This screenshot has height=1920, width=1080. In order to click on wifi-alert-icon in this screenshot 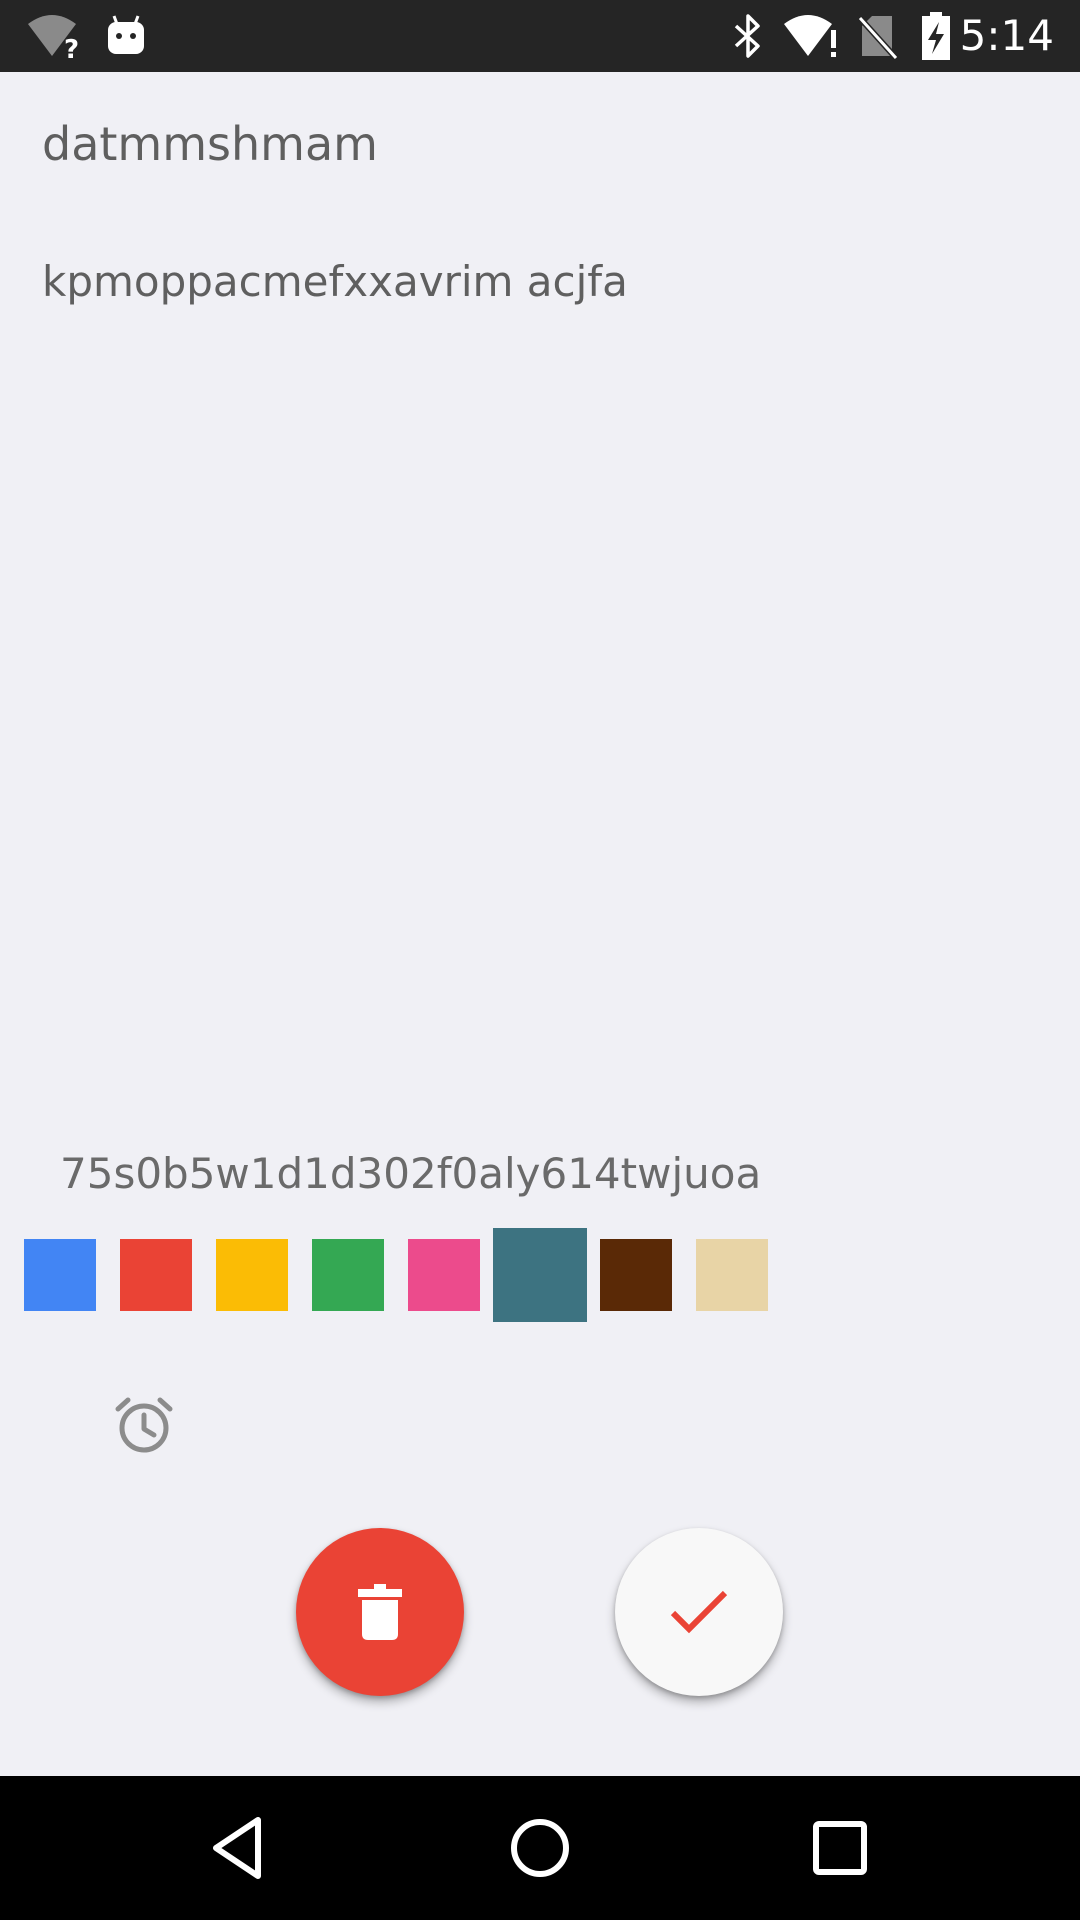, I will do `click(812, 36)`.